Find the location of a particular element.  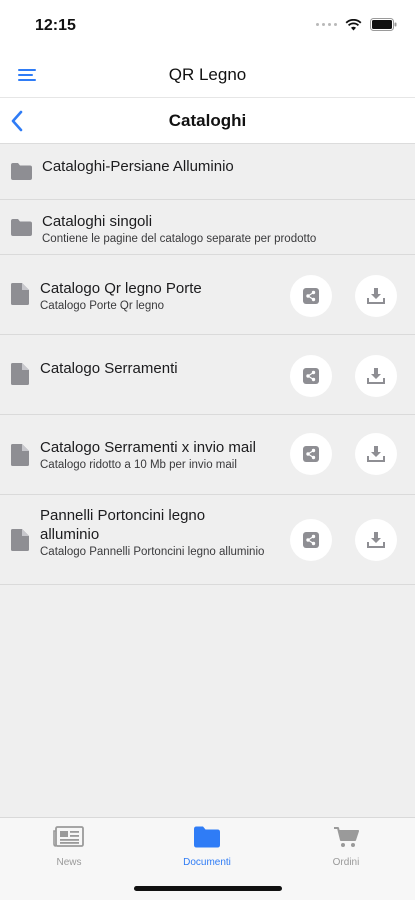

status-time: 12:15 is located at coordinates (55, 25).